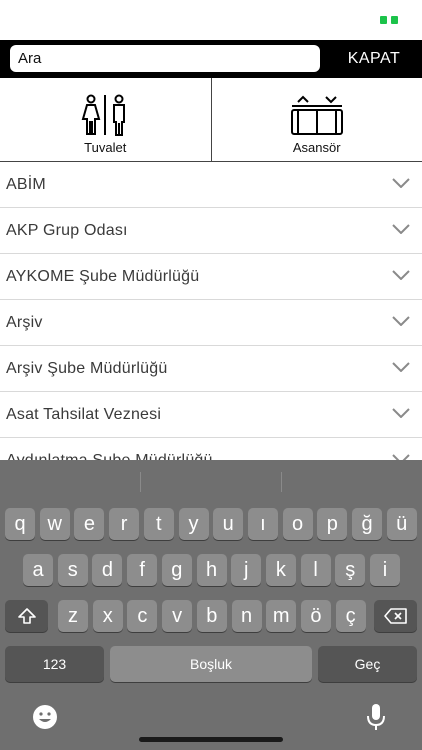  Describe the element at coordinates (107, 616) in the screenshot. I see `key-letter: x` at that location.